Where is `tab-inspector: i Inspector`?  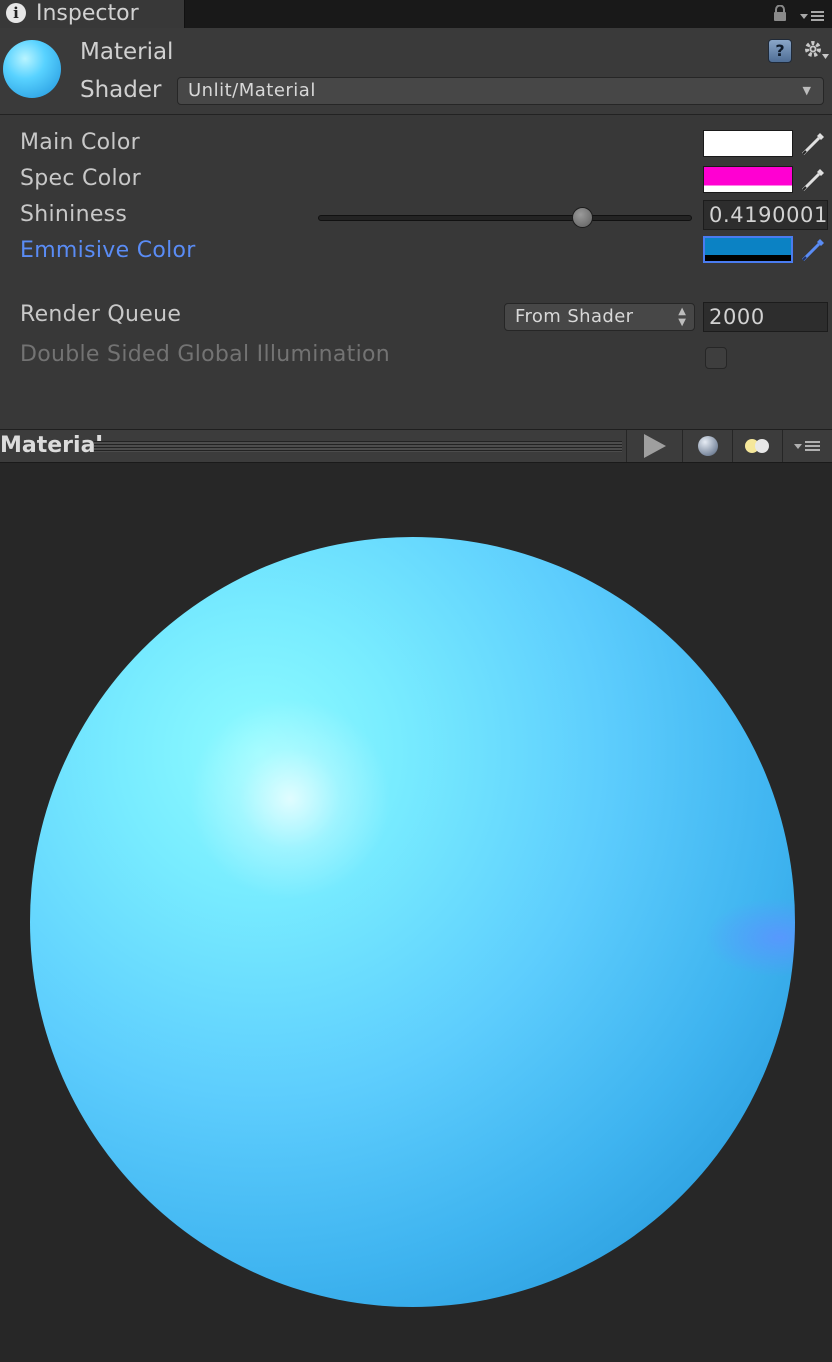
tab-inspector: i Inspector is located at coordinates (92, 14).